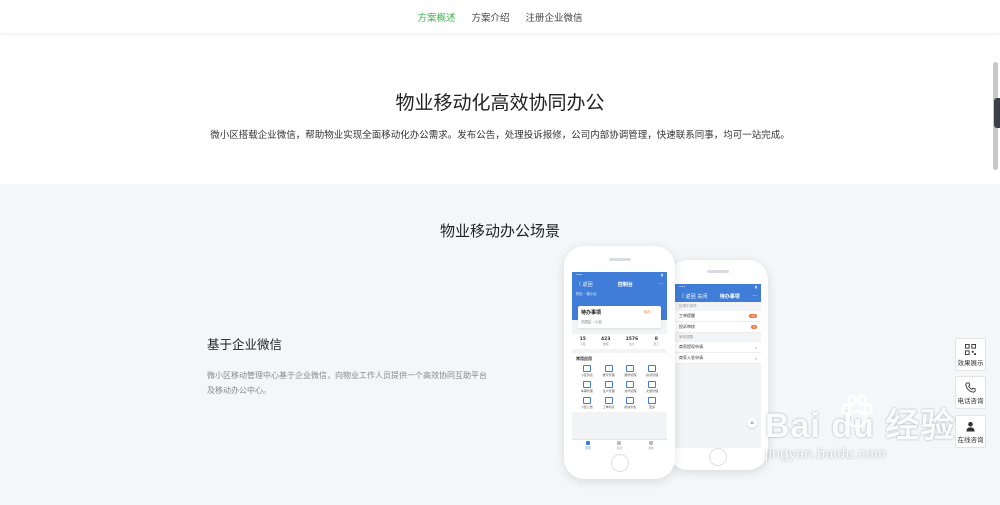  What do you see at coordinates (718, 347) in the screenshot?
I see `list-item: 商家提现申请 ›` at bounding box center [718, 347].